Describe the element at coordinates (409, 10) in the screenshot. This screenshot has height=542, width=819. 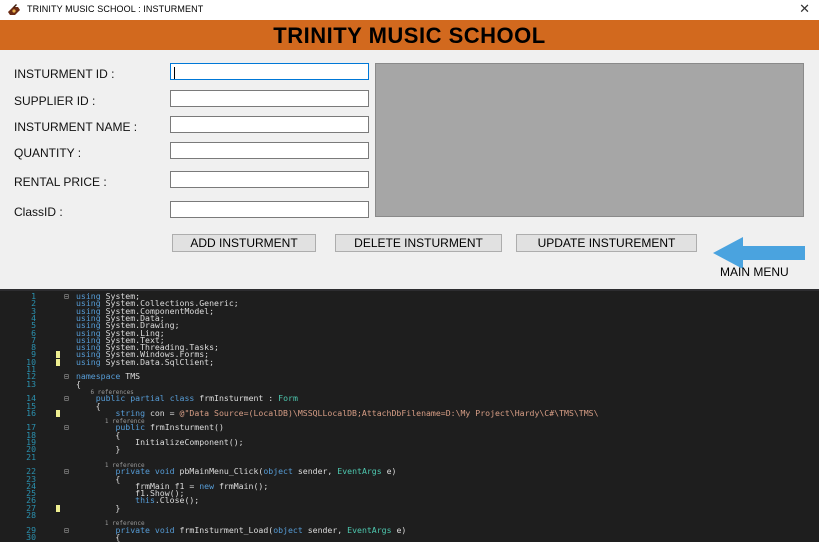
I see `title-bar: TRINITY MUSIC SCHOOL : INSTURMENT ✕` at that location.